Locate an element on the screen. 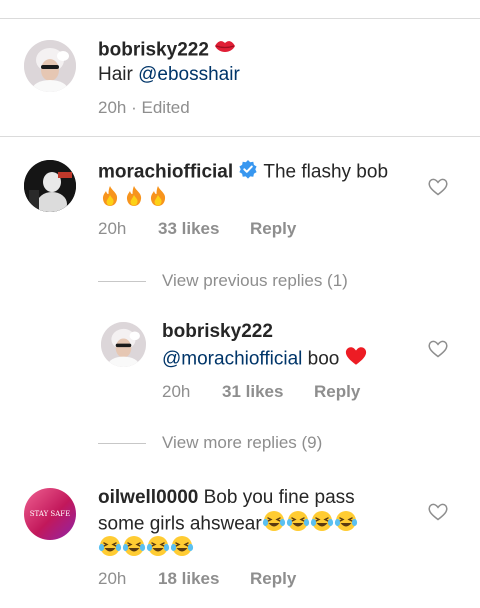  avatar: STAY SAFE is located at coordinates (50, 514).